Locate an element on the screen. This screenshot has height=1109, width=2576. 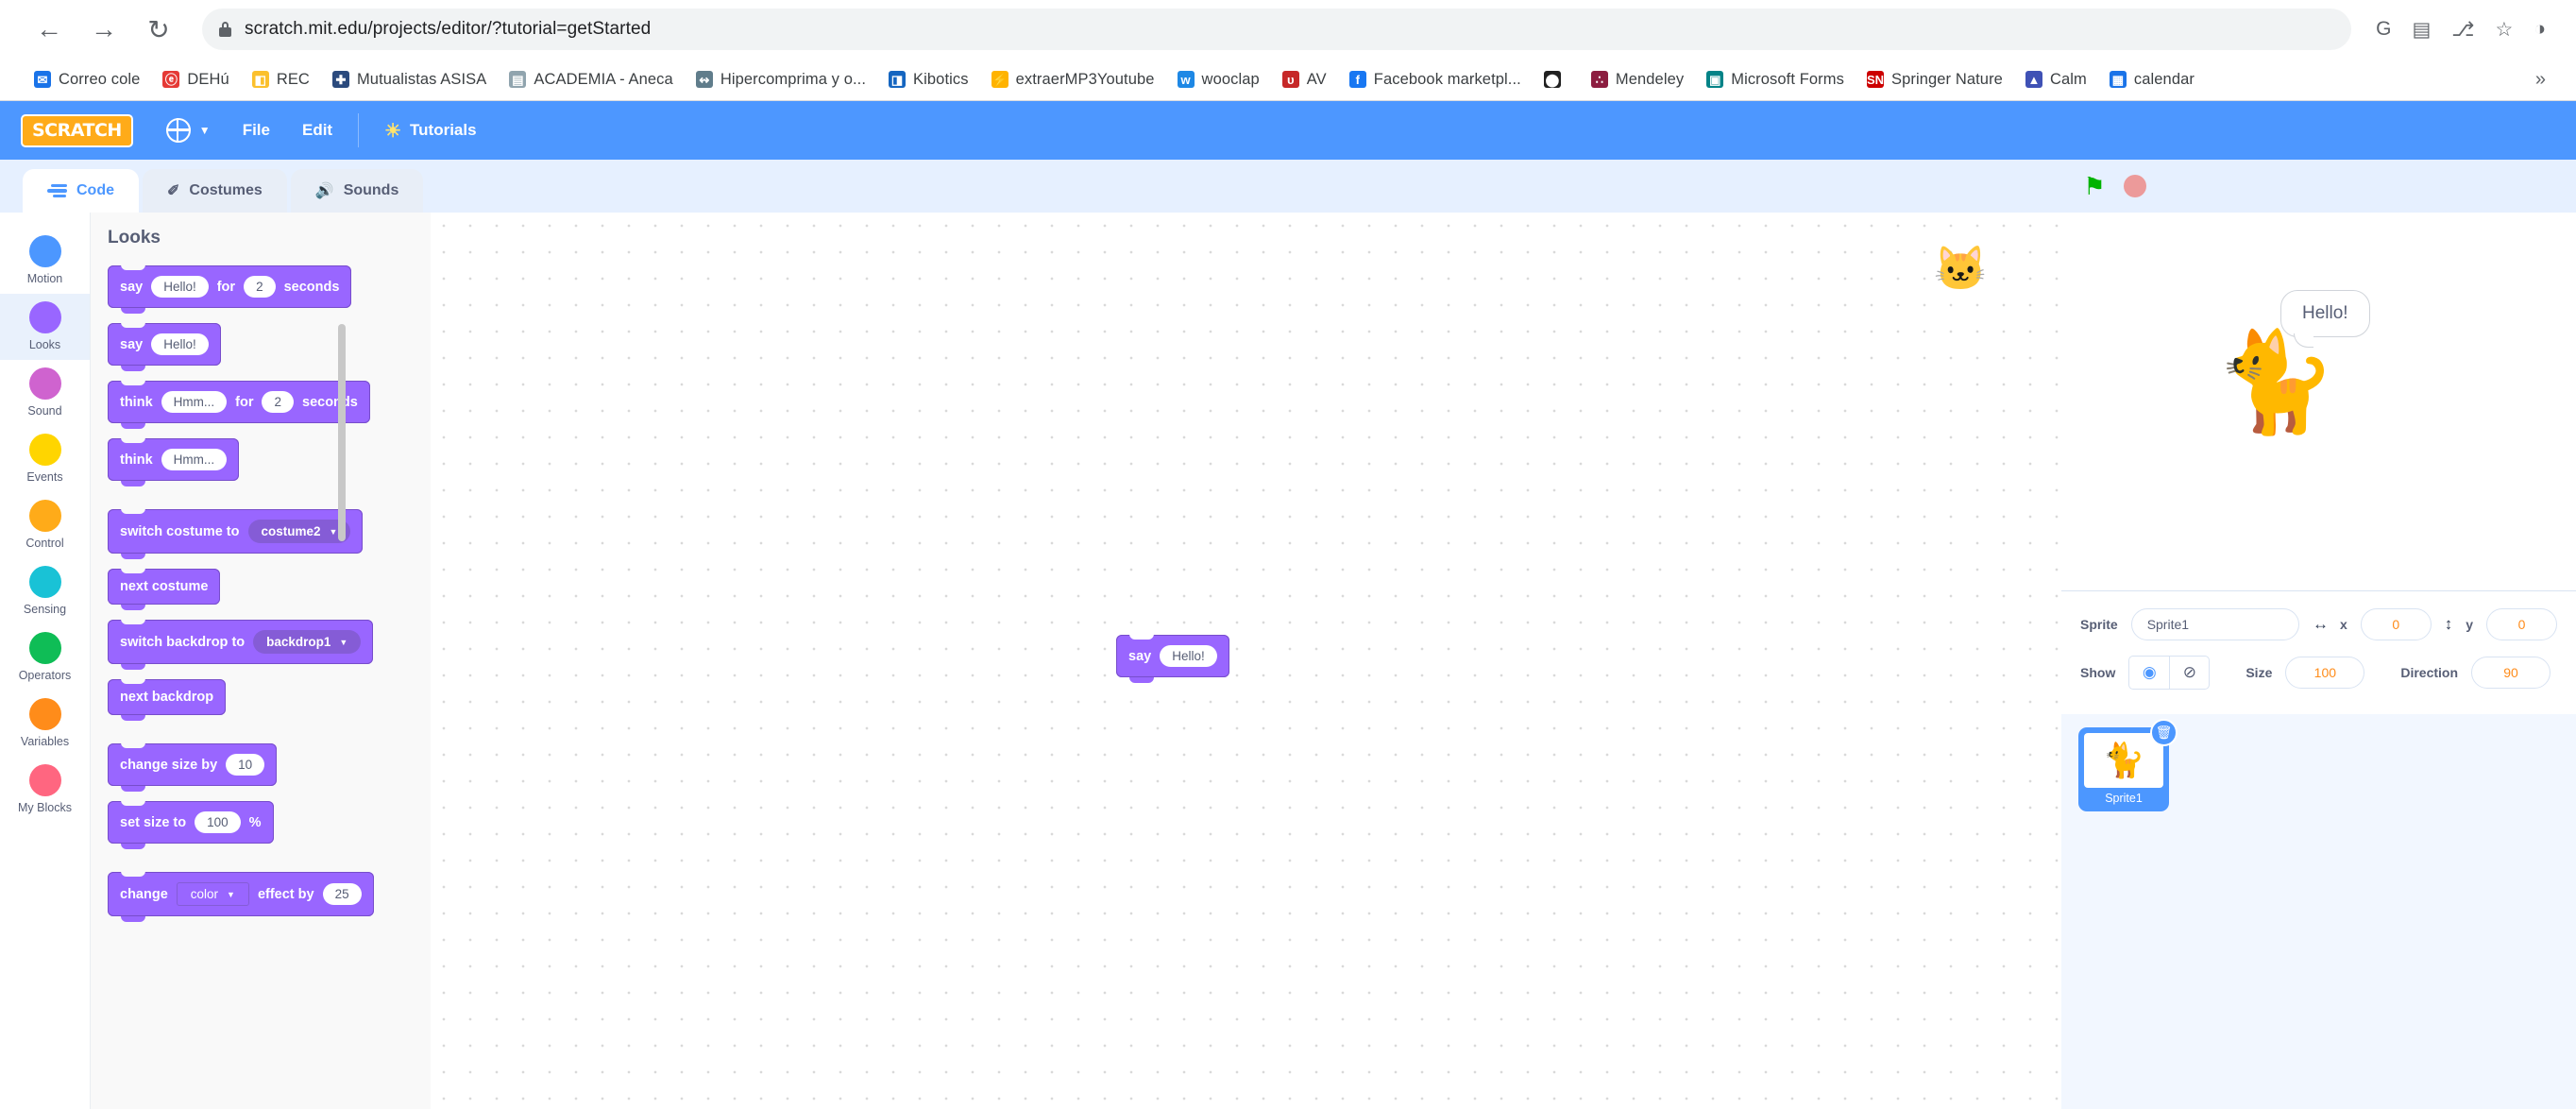
bookmark-item: ▤ ACADEMIA - Aneca is located at coordinates (591, 80).